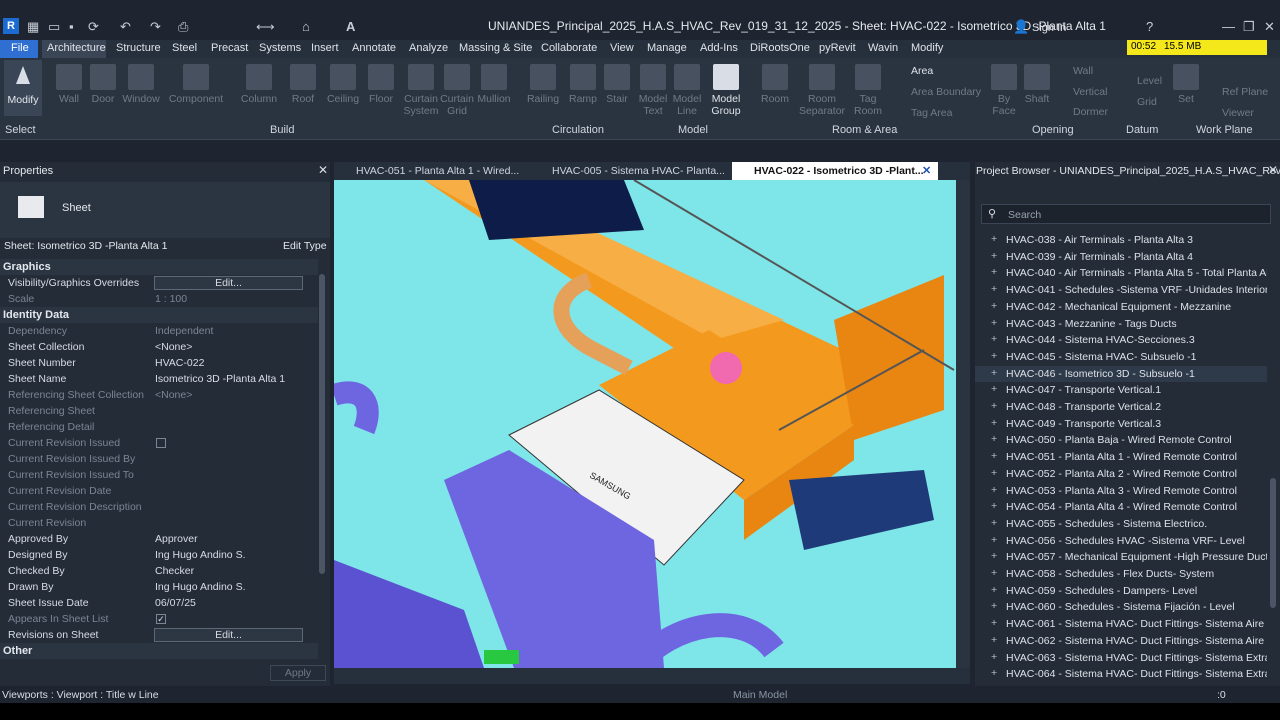  What do you see at coordinates (306, 26) in the screenshot?
I see `home-icon: ⌂` at bounding box center [306, 26].